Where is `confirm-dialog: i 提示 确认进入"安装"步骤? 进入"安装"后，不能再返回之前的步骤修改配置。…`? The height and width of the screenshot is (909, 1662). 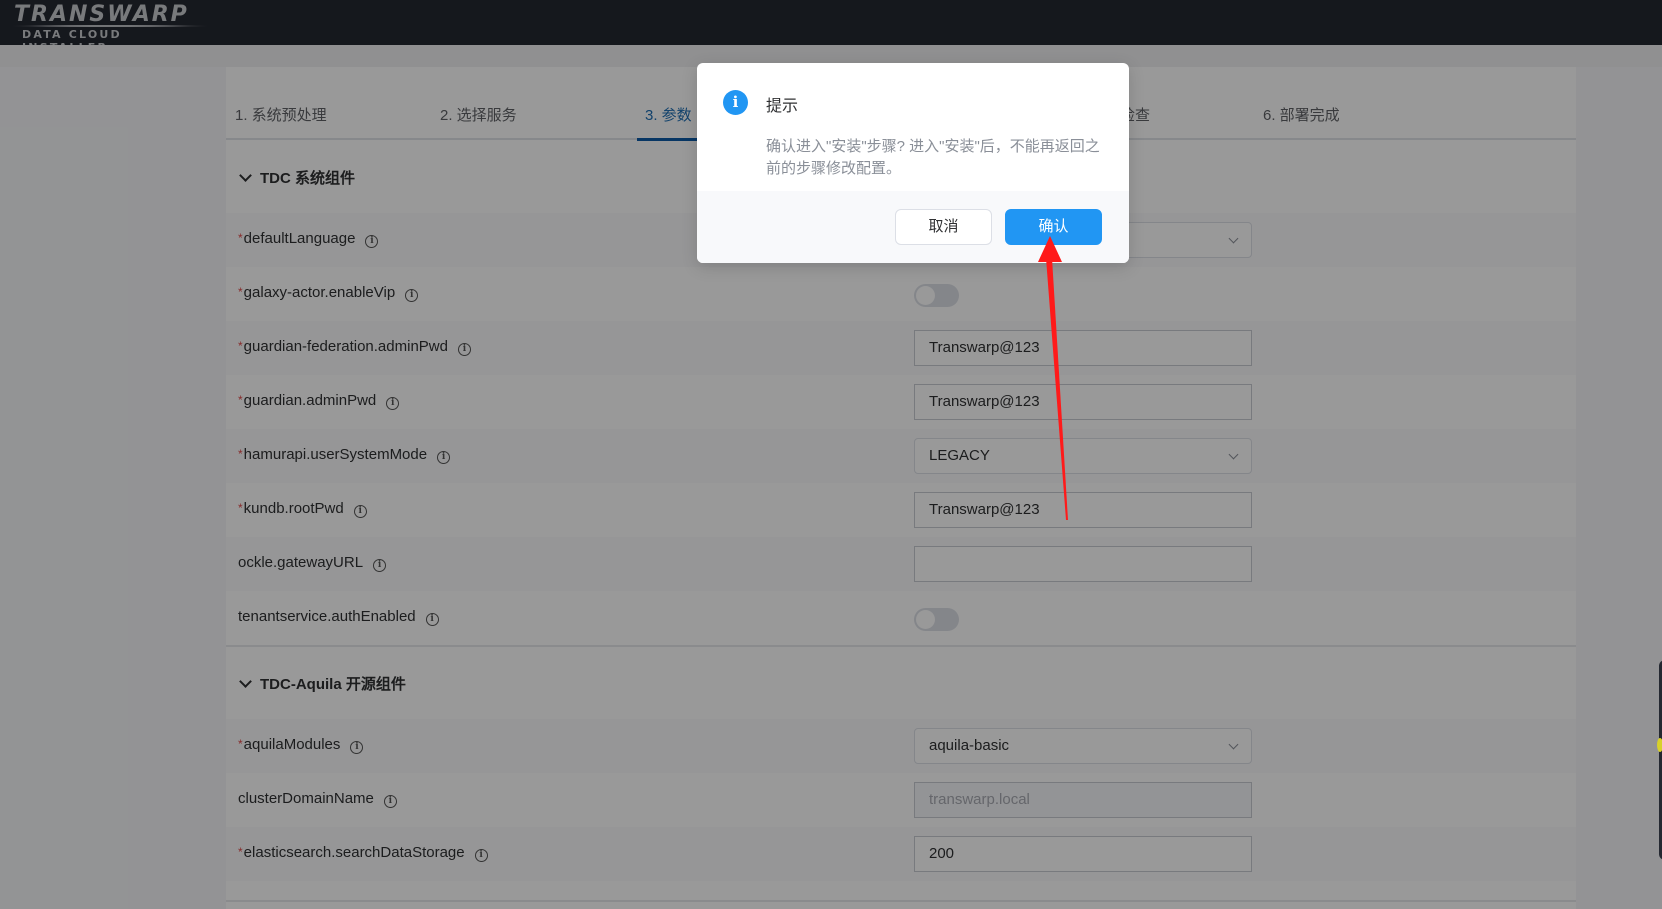 confirm-dialog: i 提示 确认进入"安装"步骤? 进入"安装"后，不能再返回之前的步骤修改配置。… is located at coordinates (913, 163).